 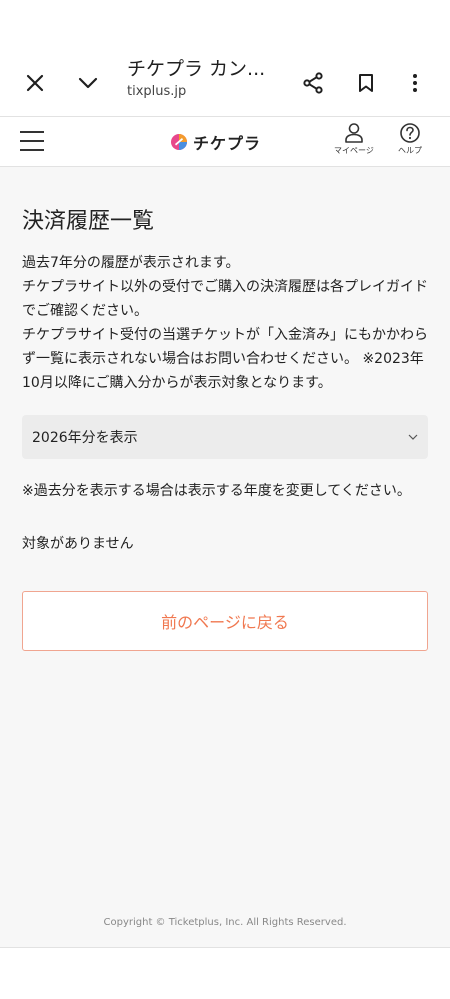 What do you see at coordinates (179, 142) in the screenshot?
I see `logo-icon` at bounding box center [179, 142].